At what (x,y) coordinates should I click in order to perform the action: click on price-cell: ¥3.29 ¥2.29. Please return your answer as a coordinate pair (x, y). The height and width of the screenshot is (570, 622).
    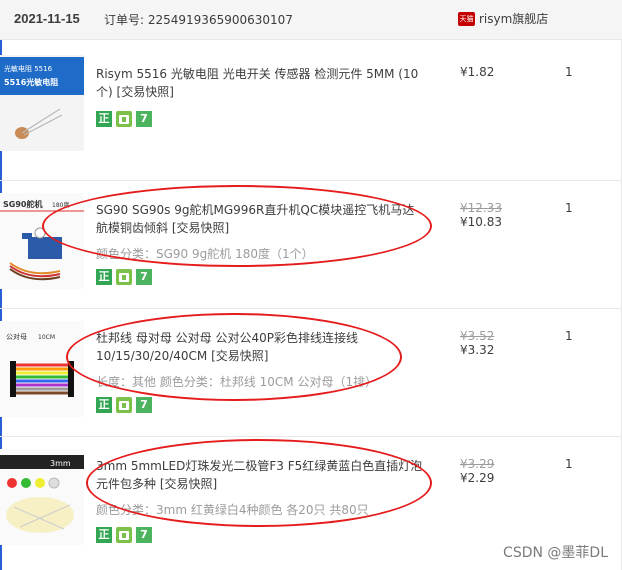
    Looking at the image, I should click on (477, 471).